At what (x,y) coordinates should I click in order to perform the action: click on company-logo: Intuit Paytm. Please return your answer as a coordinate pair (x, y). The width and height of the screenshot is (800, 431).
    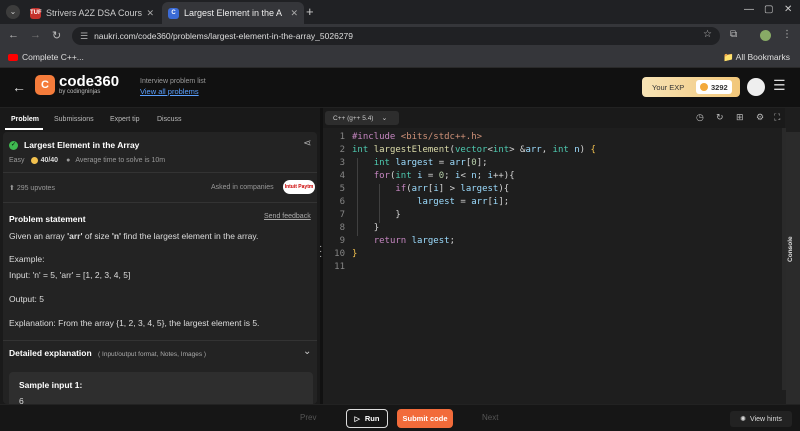
    Looking at the image, I should click on (299, 187).